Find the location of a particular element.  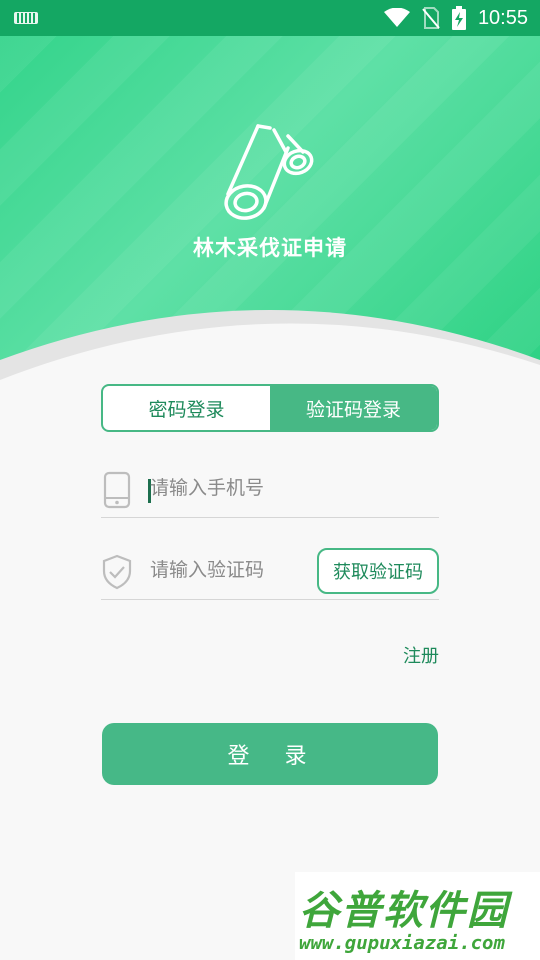

login-mode-tabs: 密码登录 验证码登录 is located at coordinates (270, 408).